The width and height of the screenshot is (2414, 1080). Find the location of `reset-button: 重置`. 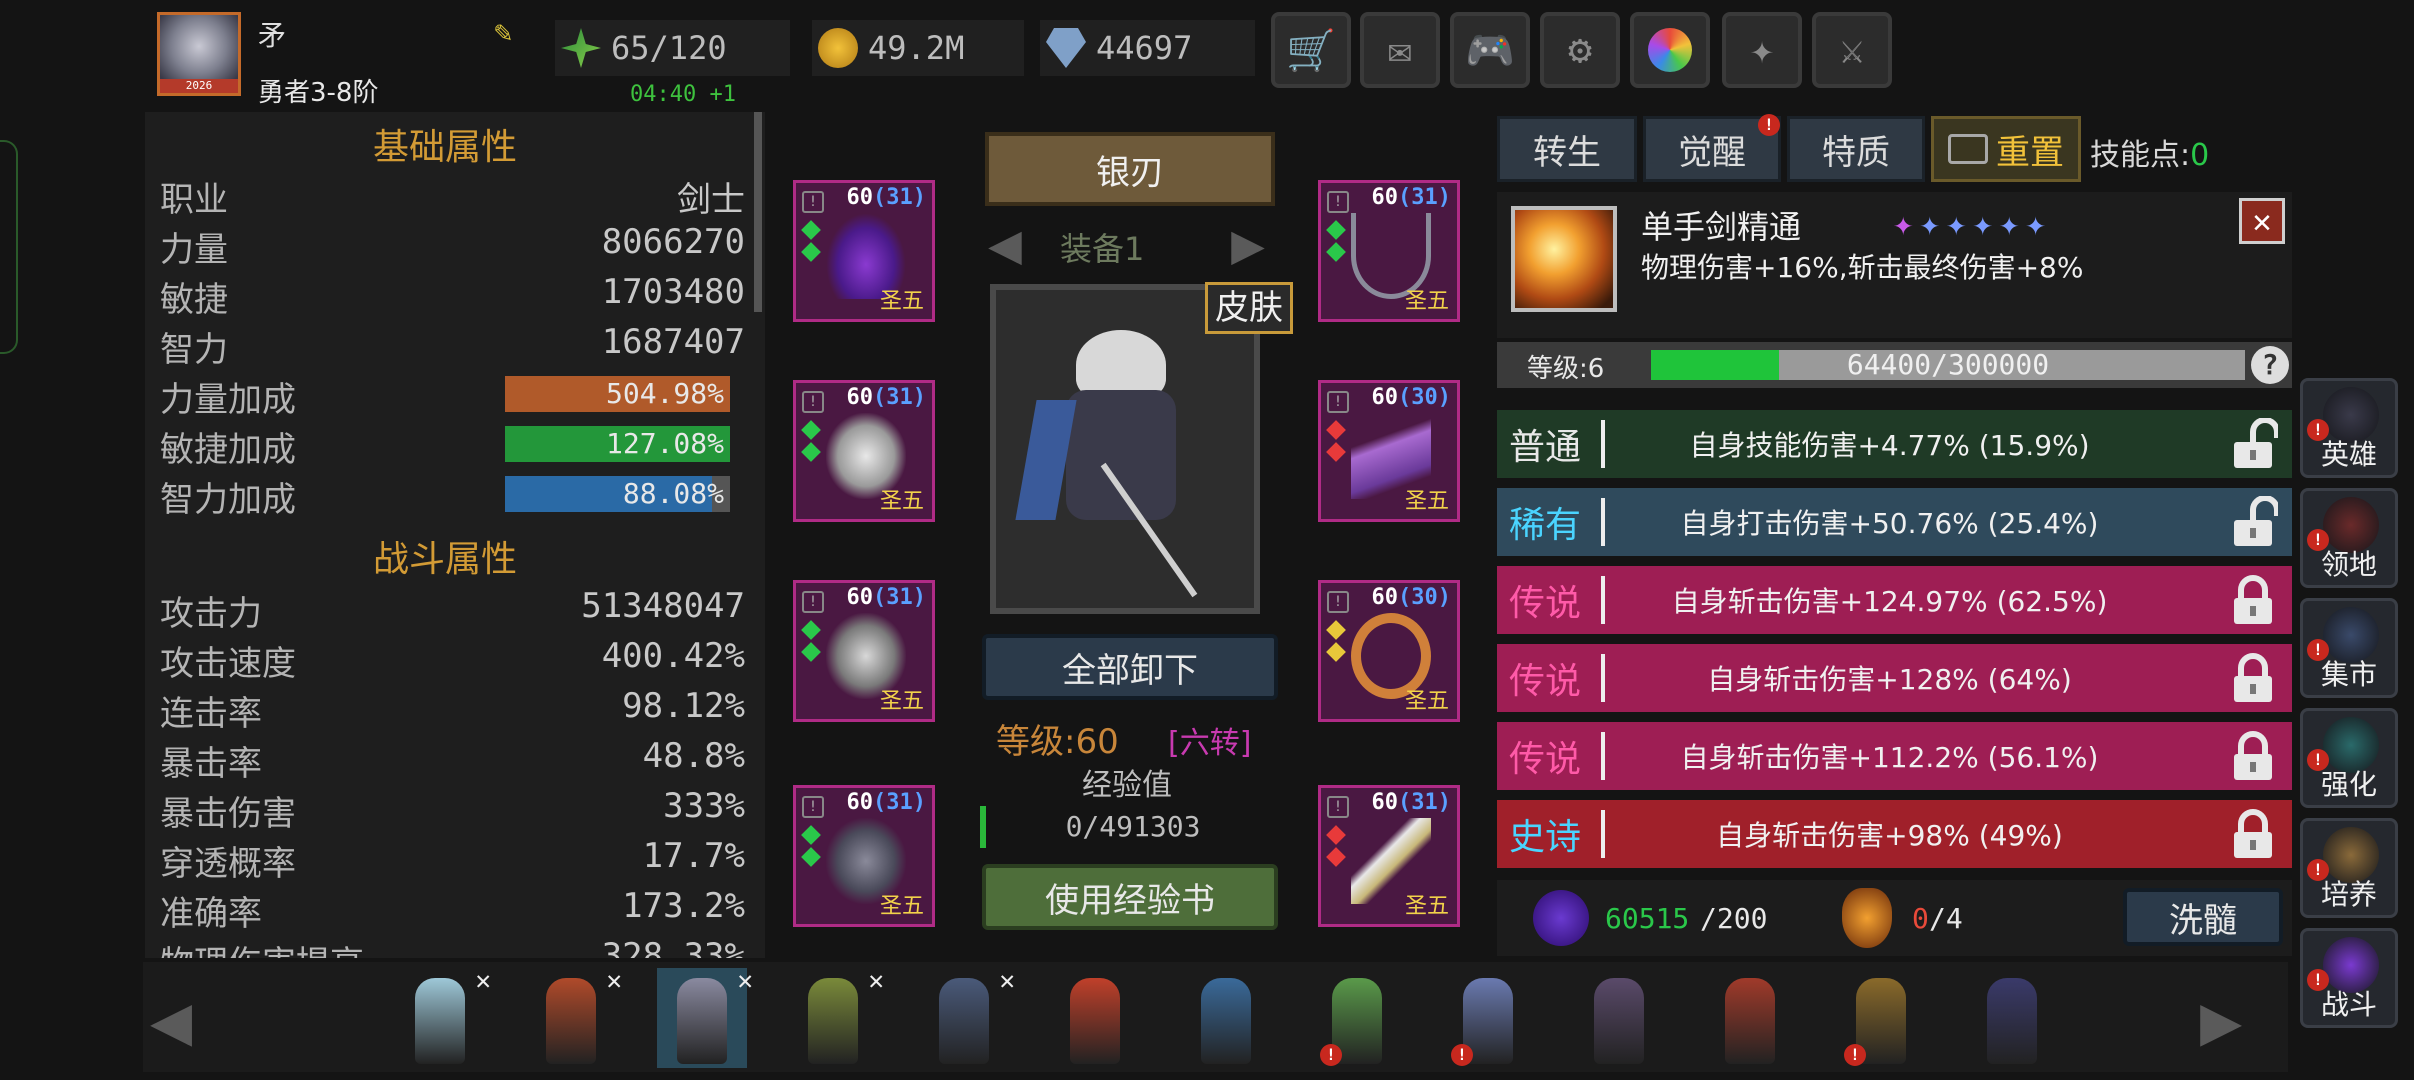

reset-button: 重置 is located at coordinates (2006, 149).